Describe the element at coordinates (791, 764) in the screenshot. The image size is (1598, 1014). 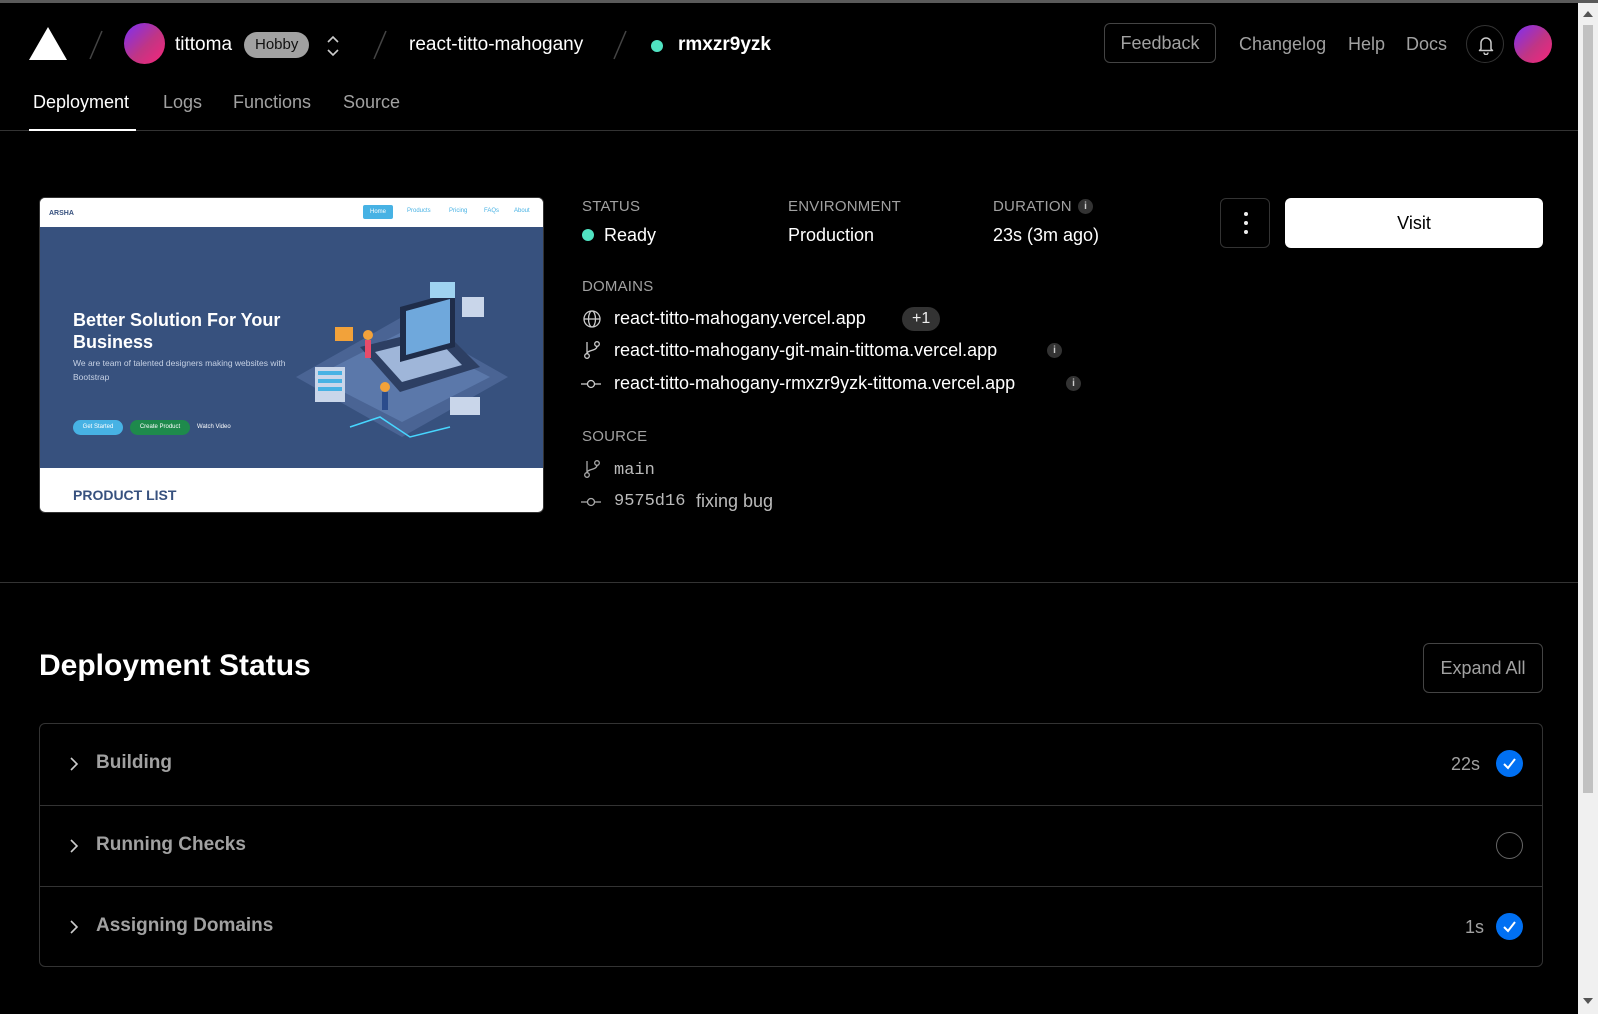
I see `step-building: Building 22s` at that location.